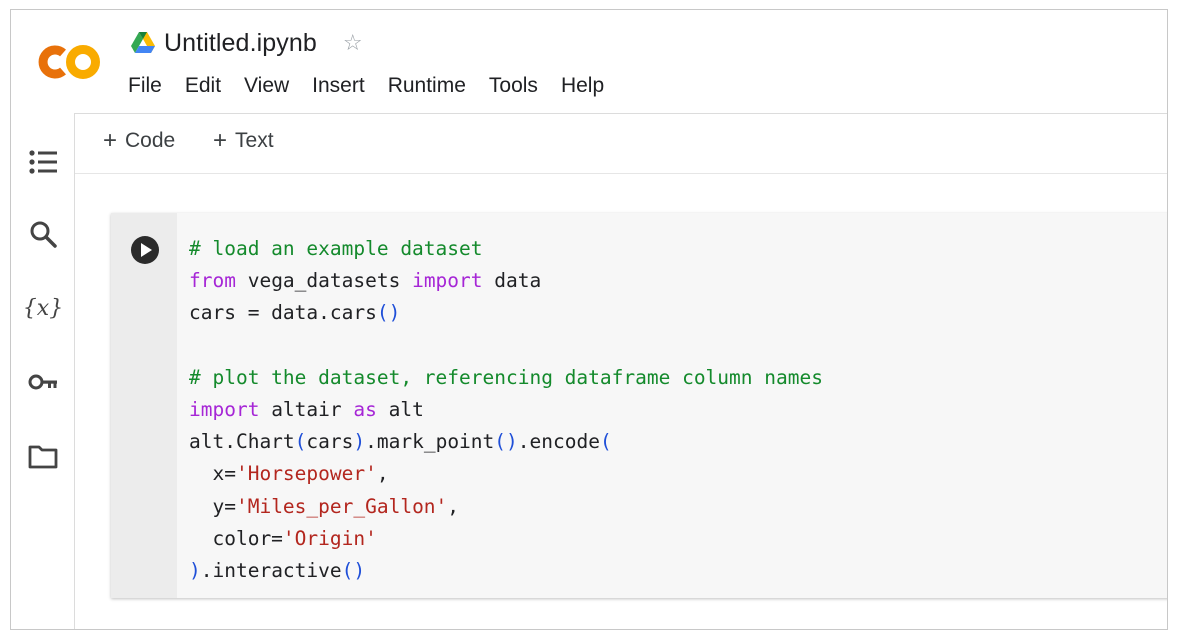 The image size is (1188, 636). I want to click on colab-logo, so click(68, 62).